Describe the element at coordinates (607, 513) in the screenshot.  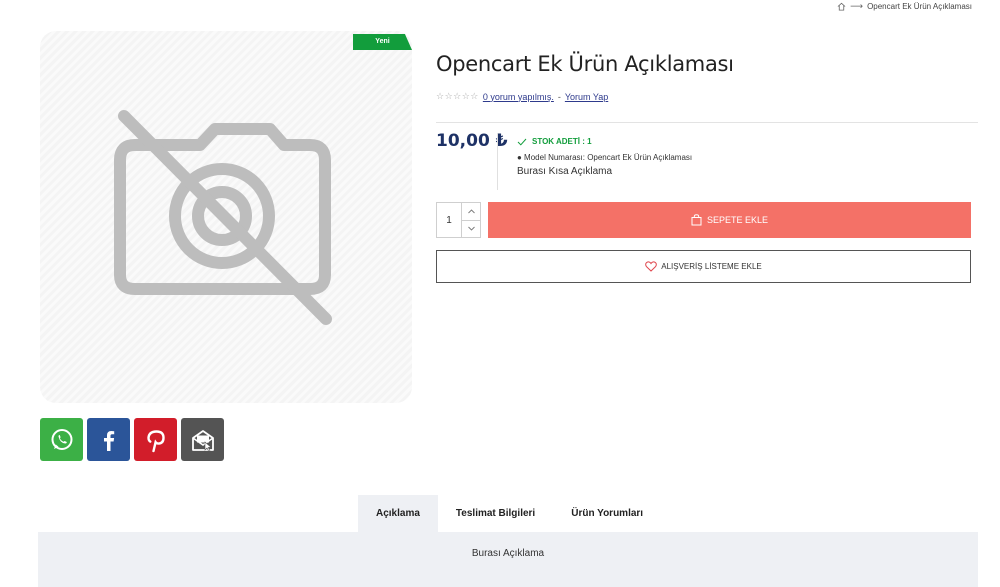
I see `tab-product-reviews: Ürün Yorumları` at that location.